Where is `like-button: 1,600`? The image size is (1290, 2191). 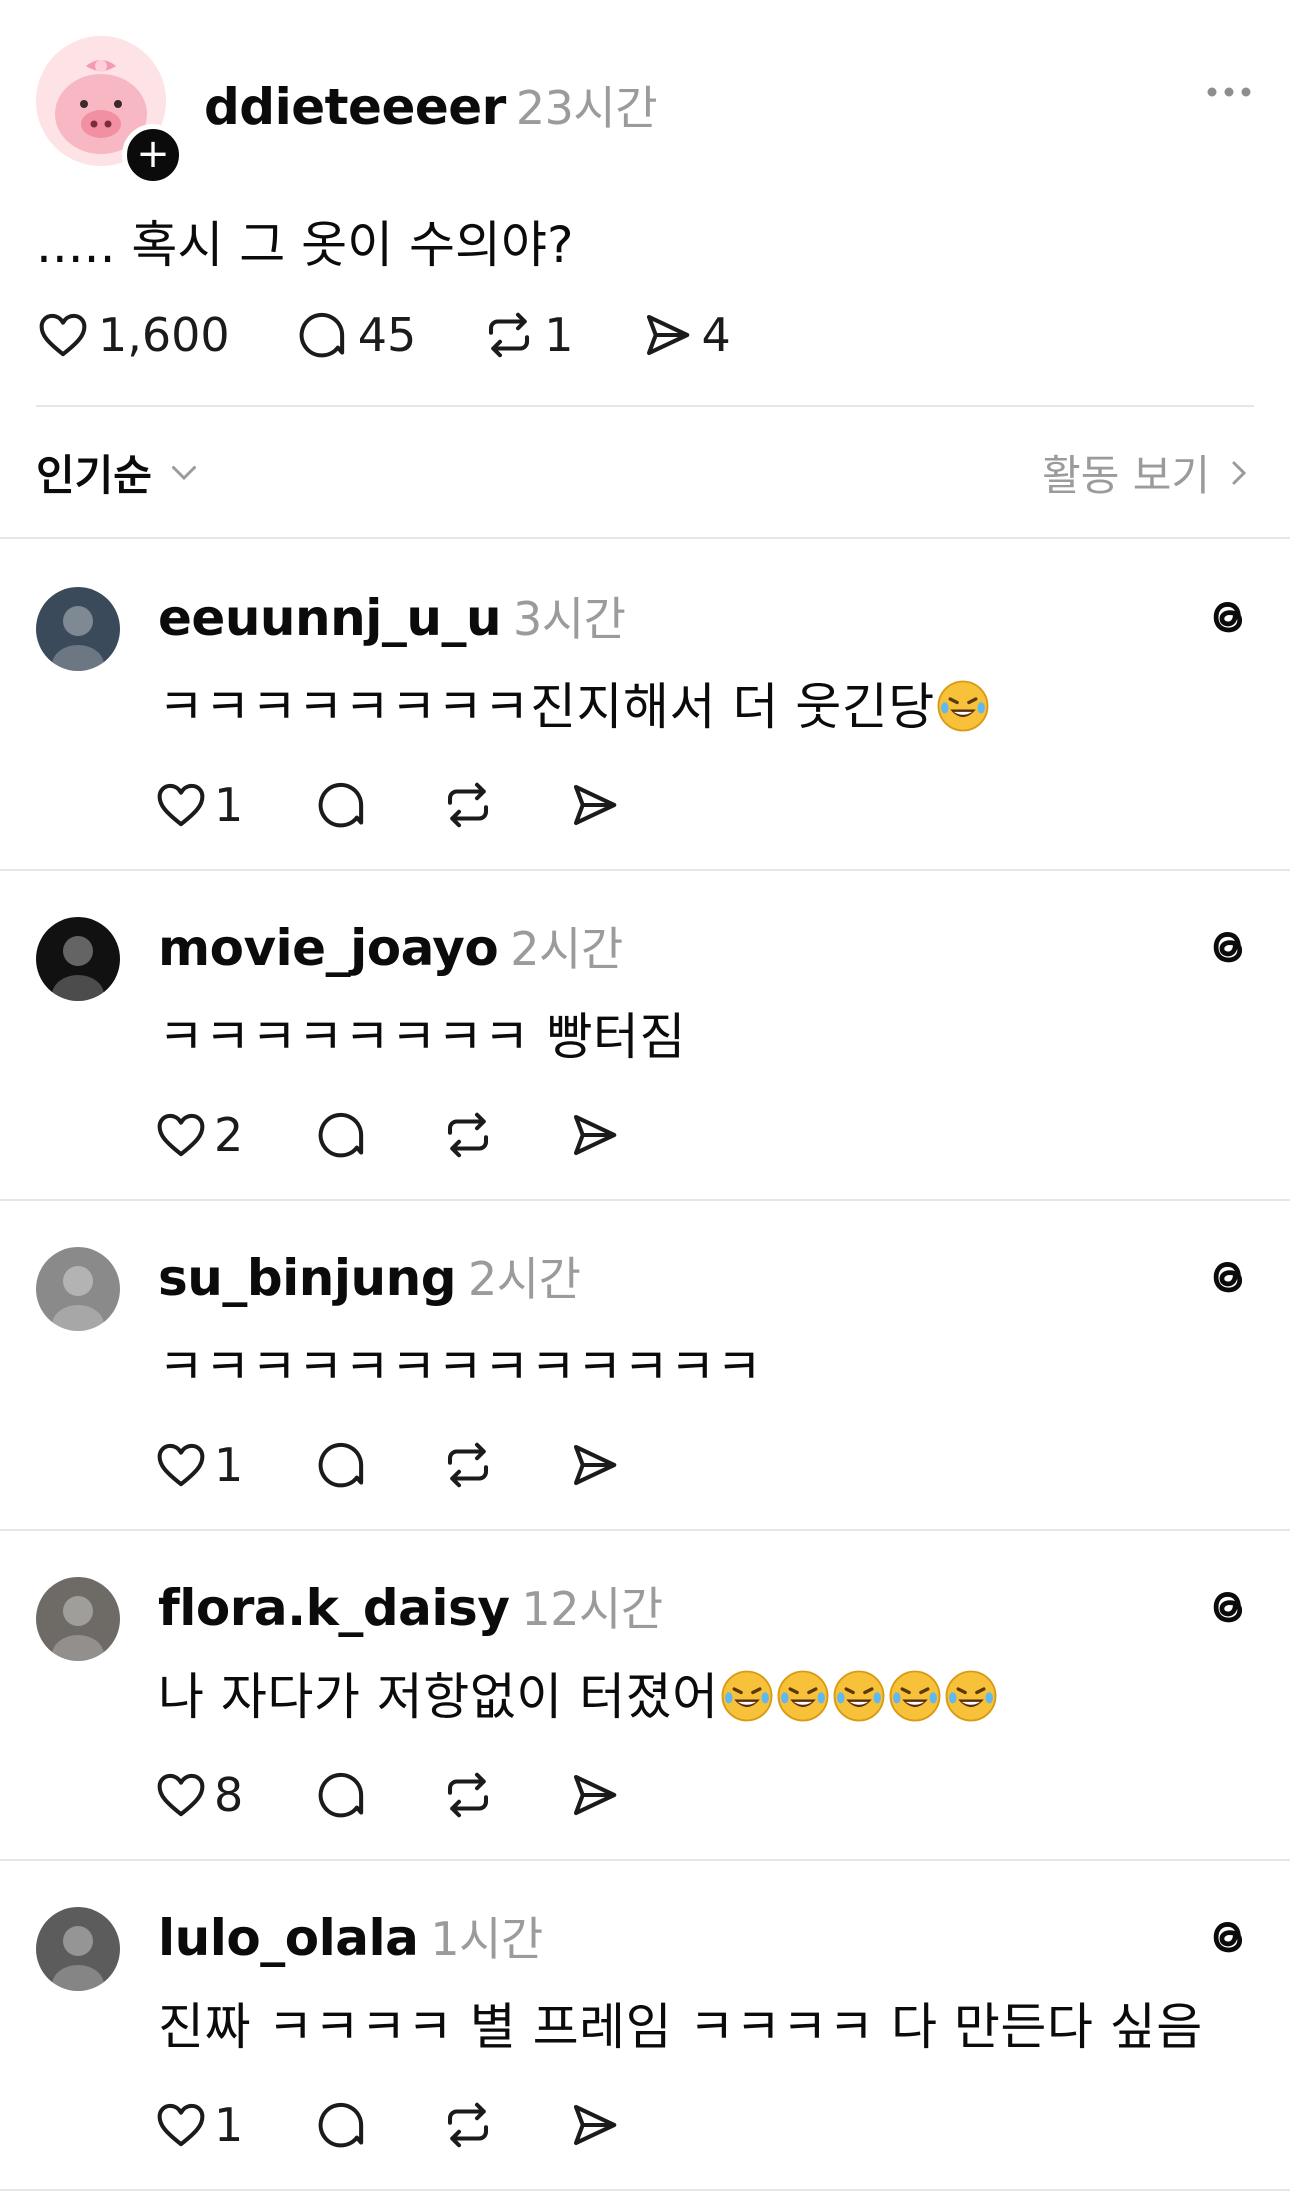
like-button: 1,600 is located at coordinates (133, 335).